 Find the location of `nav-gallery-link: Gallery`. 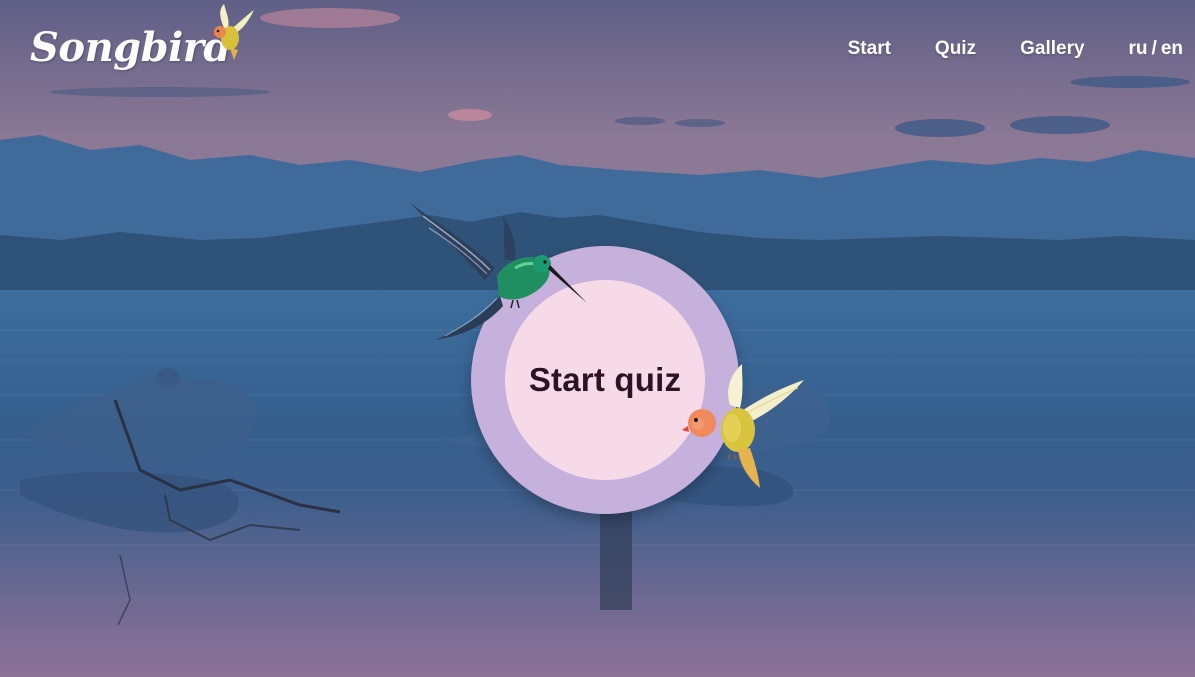

nav-gallery-link: Gallery is located at coordinates (1052, 49).